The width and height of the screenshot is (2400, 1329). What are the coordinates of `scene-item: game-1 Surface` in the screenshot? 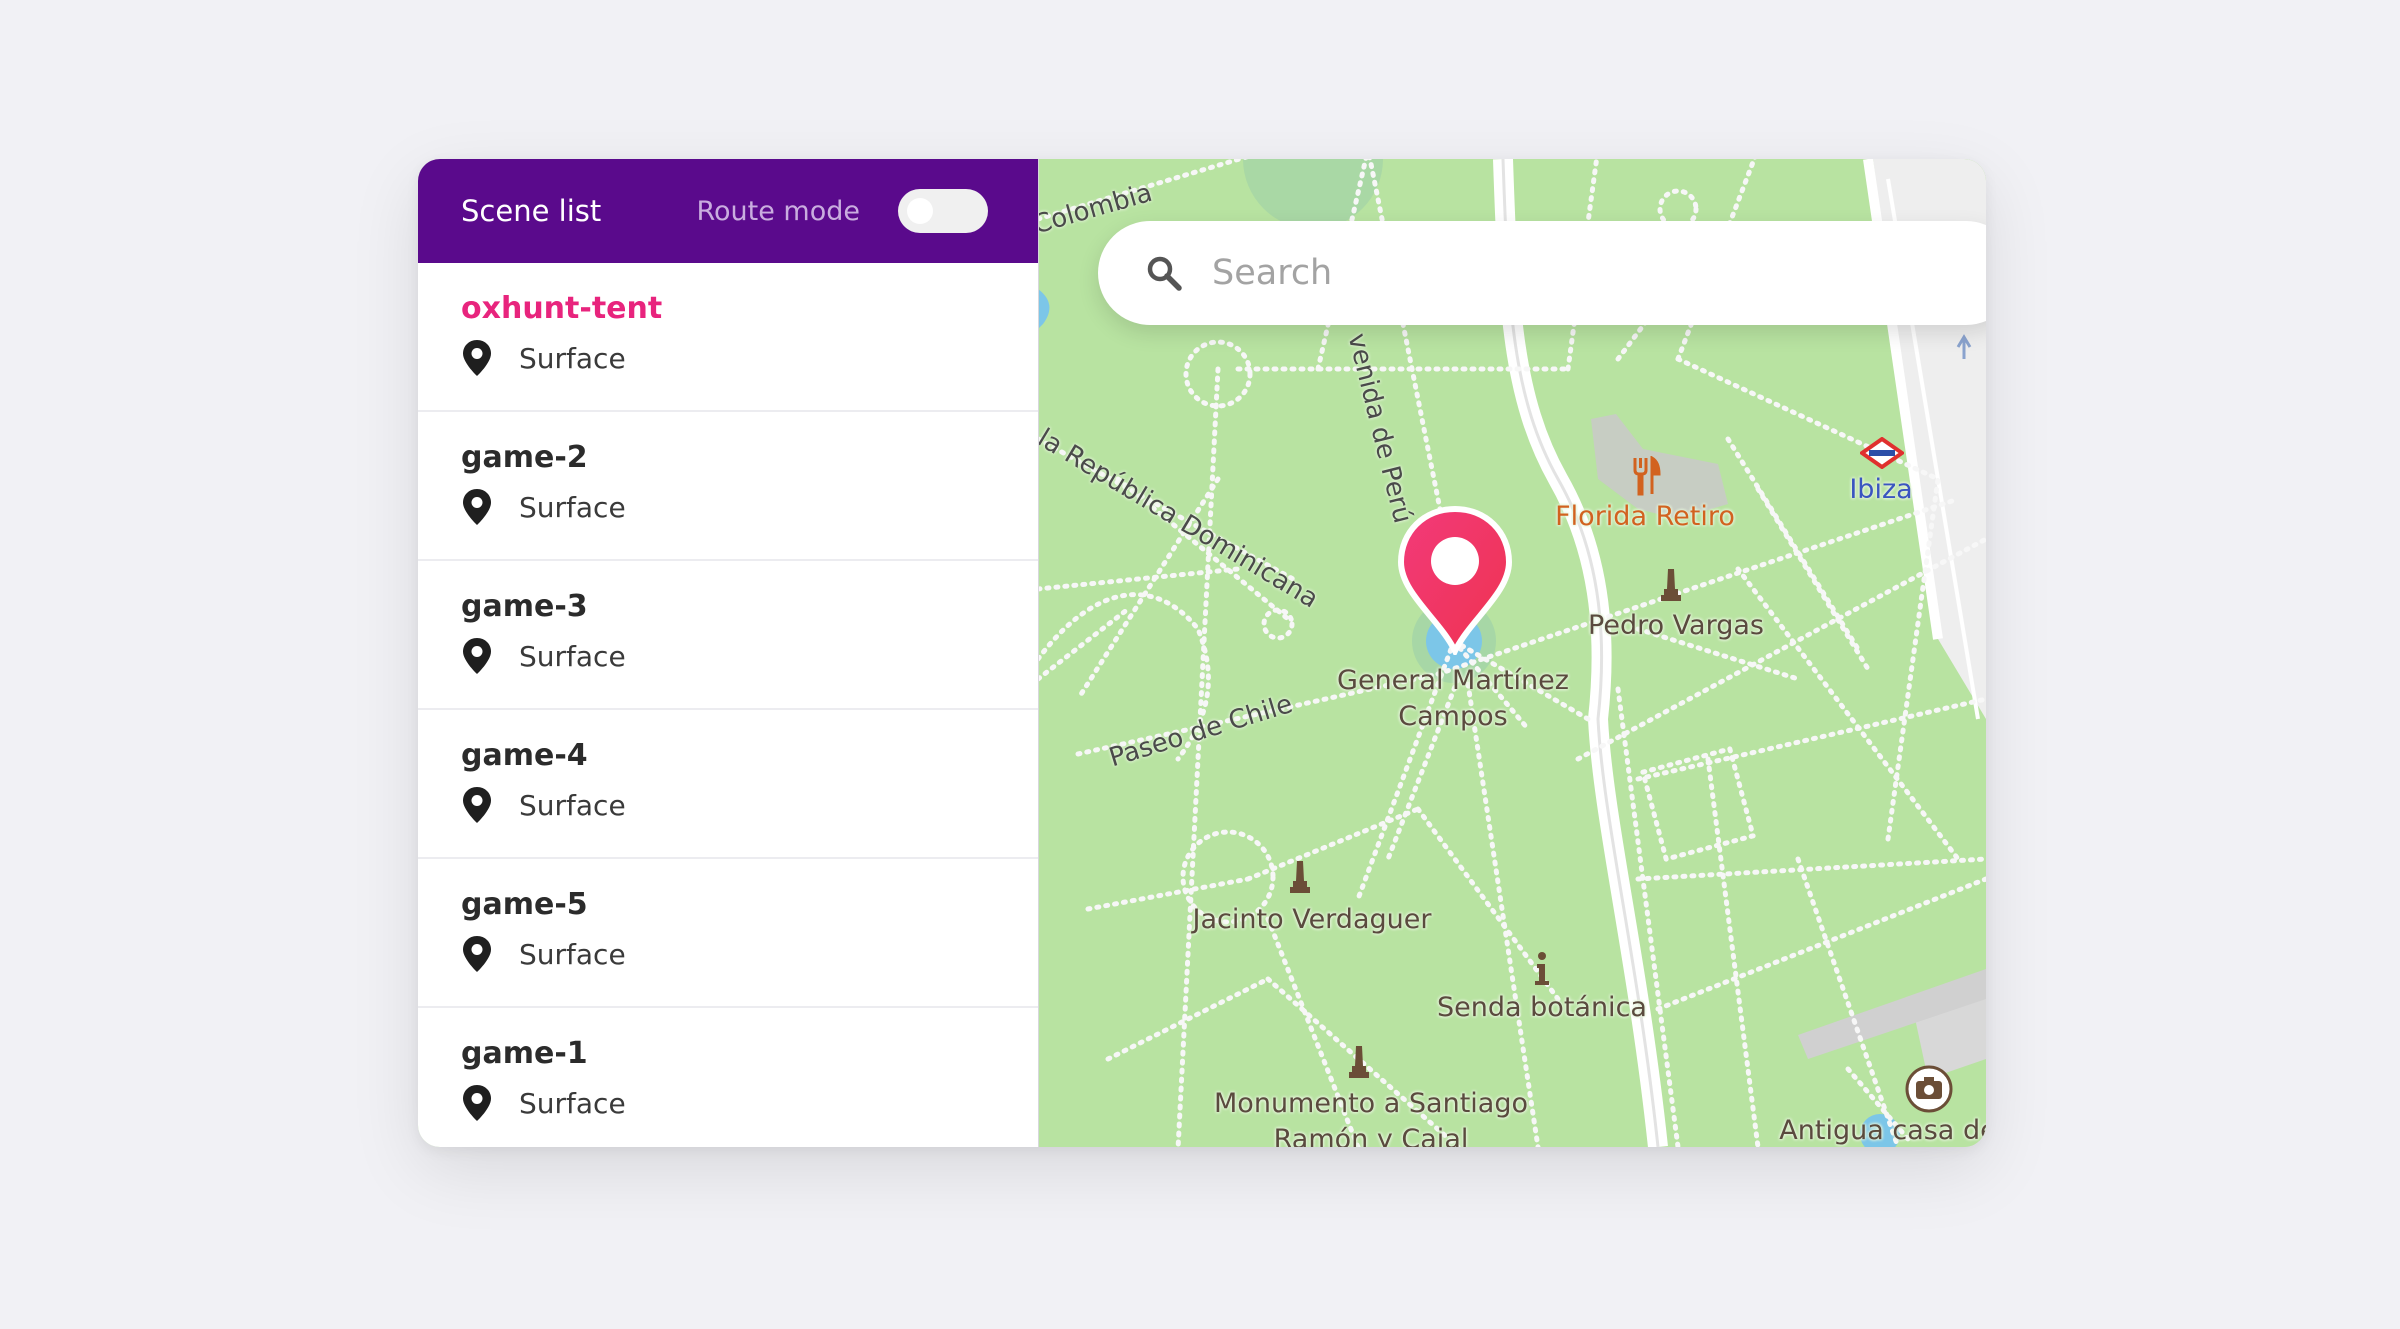 It's located at (728, 1077).